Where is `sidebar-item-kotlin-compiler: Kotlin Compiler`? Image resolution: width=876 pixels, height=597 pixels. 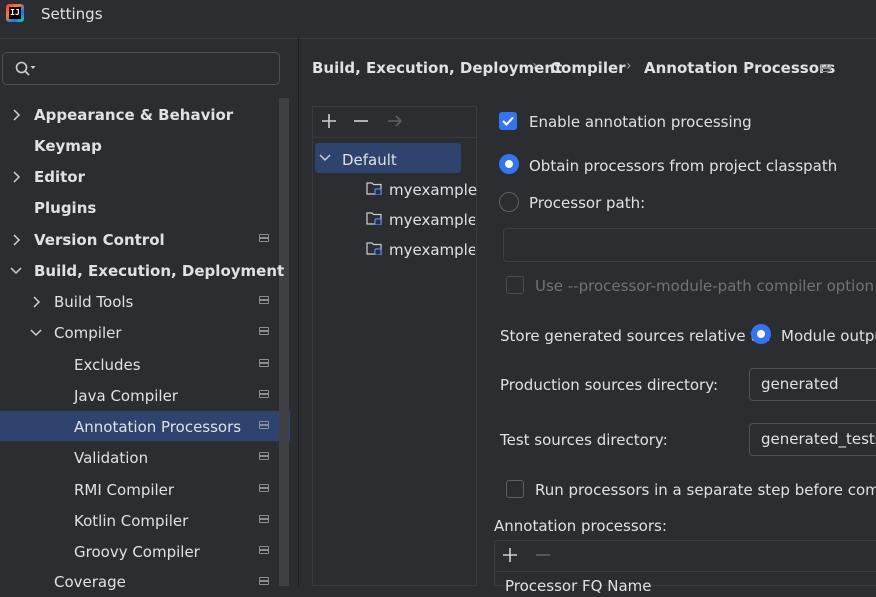
sidebar-item-kotlin-compiler: Kotlin Compiler is located at coordinates (131, 521).